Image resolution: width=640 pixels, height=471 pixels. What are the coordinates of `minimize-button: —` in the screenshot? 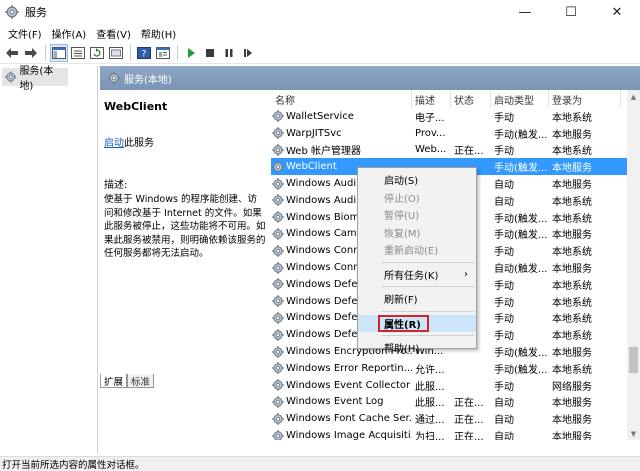 It's located at (525, 12).